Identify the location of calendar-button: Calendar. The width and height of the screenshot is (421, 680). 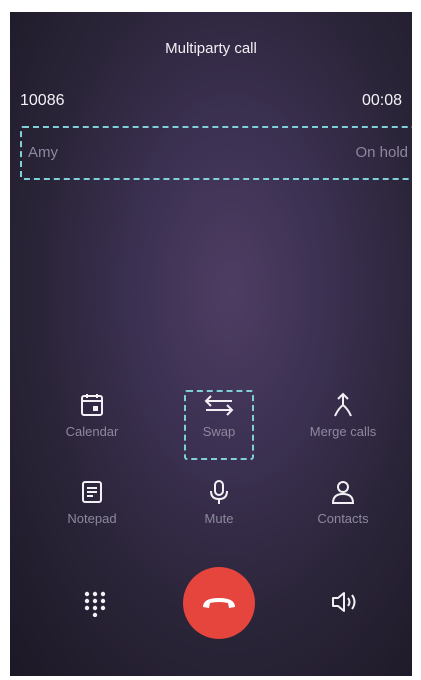
(92, 415).